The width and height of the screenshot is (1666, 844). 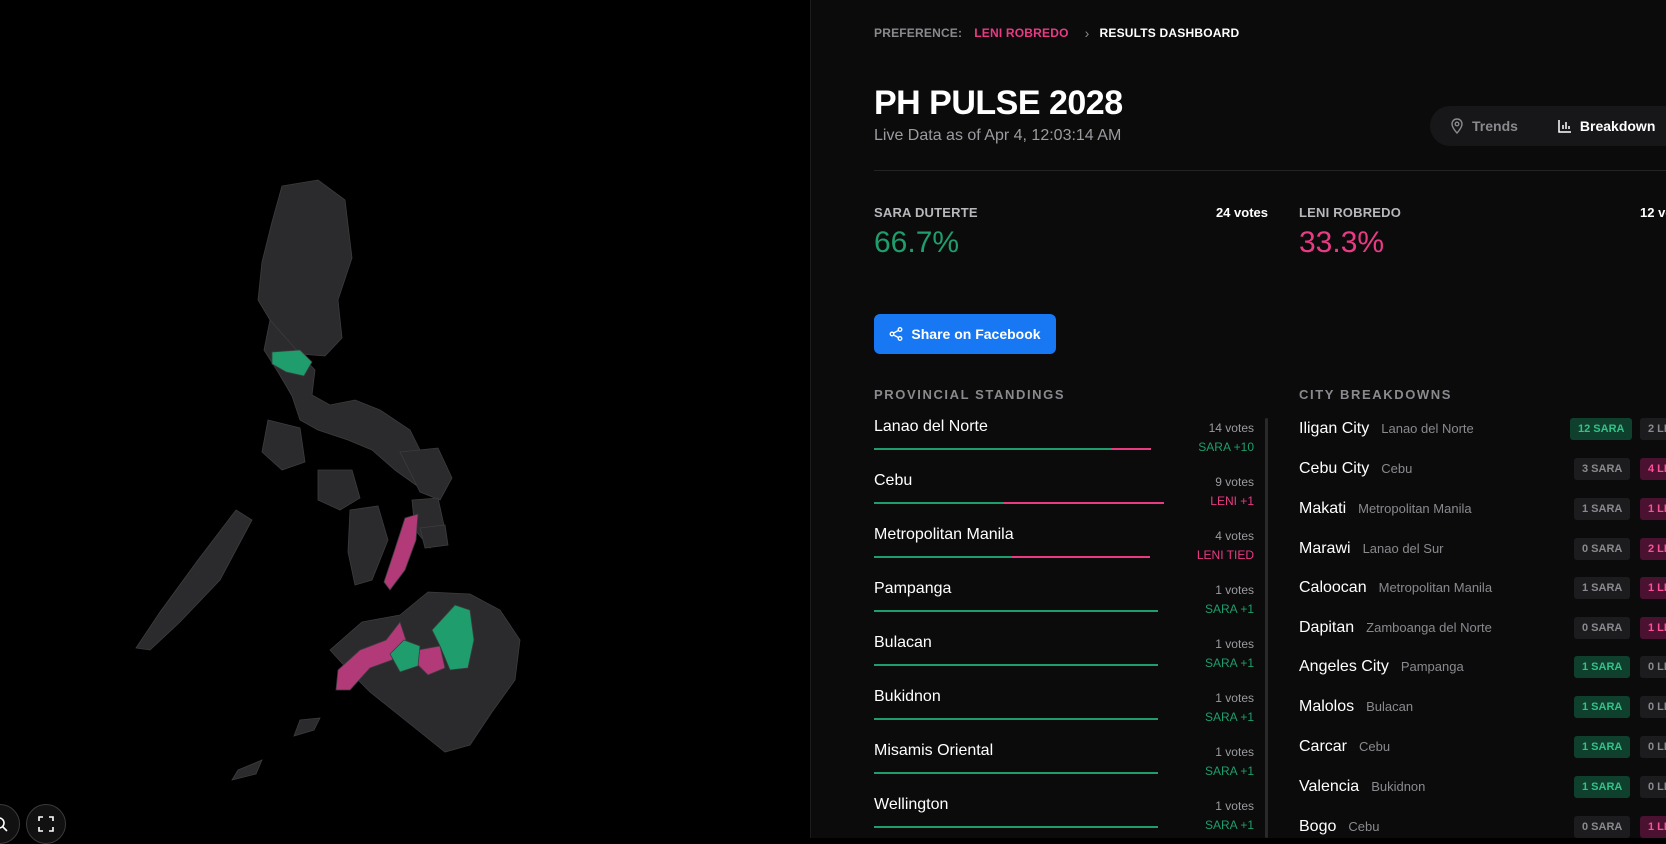 I want to click on province-row: Wellington 1 votes SARA +1, so click(x=1064, y=817).